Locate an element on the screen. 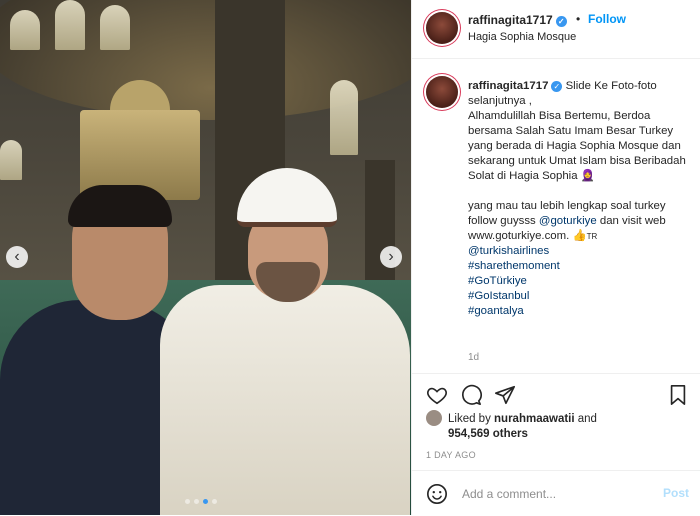 This screenshot has height=516, width=700. posted-timestamp: 1 DAY AGO is located at coordinates (451, 455).